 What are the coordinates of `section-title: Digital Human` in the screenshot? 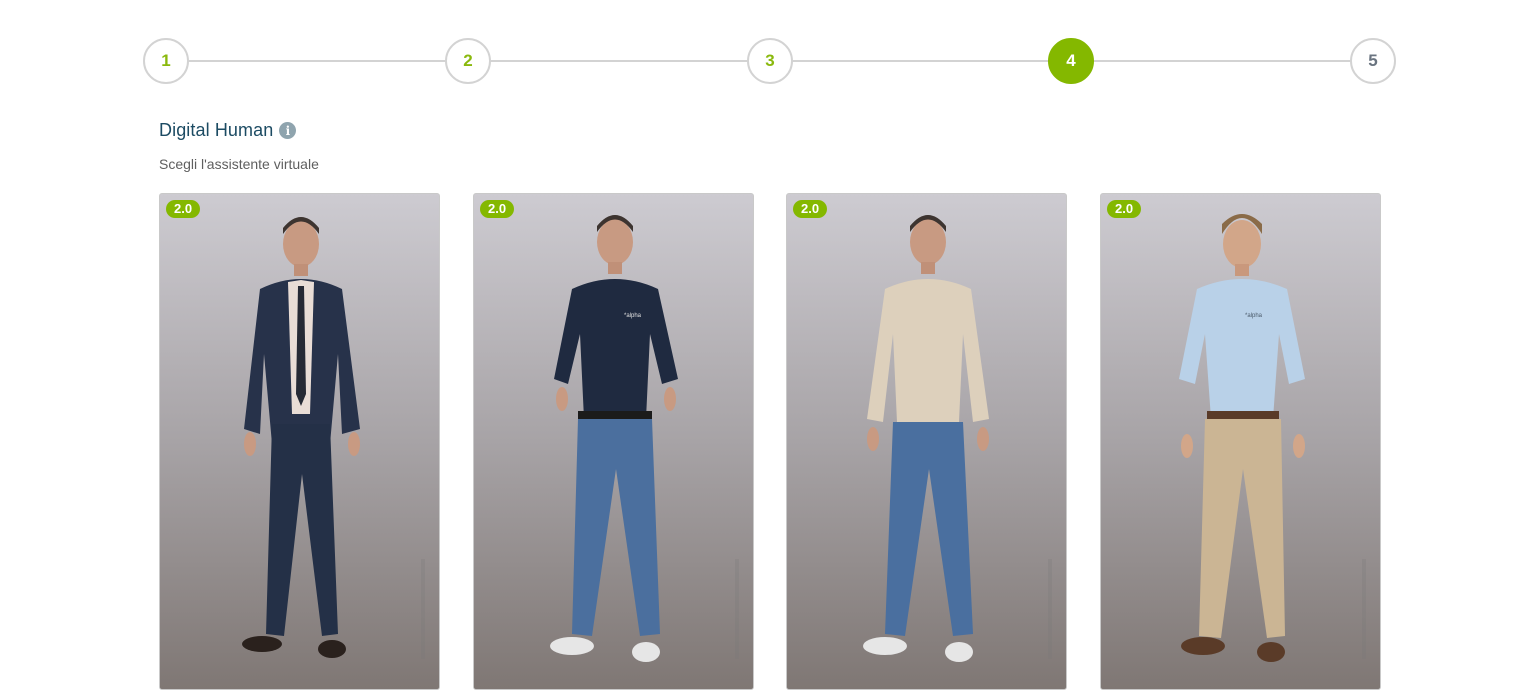 It's located at (216, 130).